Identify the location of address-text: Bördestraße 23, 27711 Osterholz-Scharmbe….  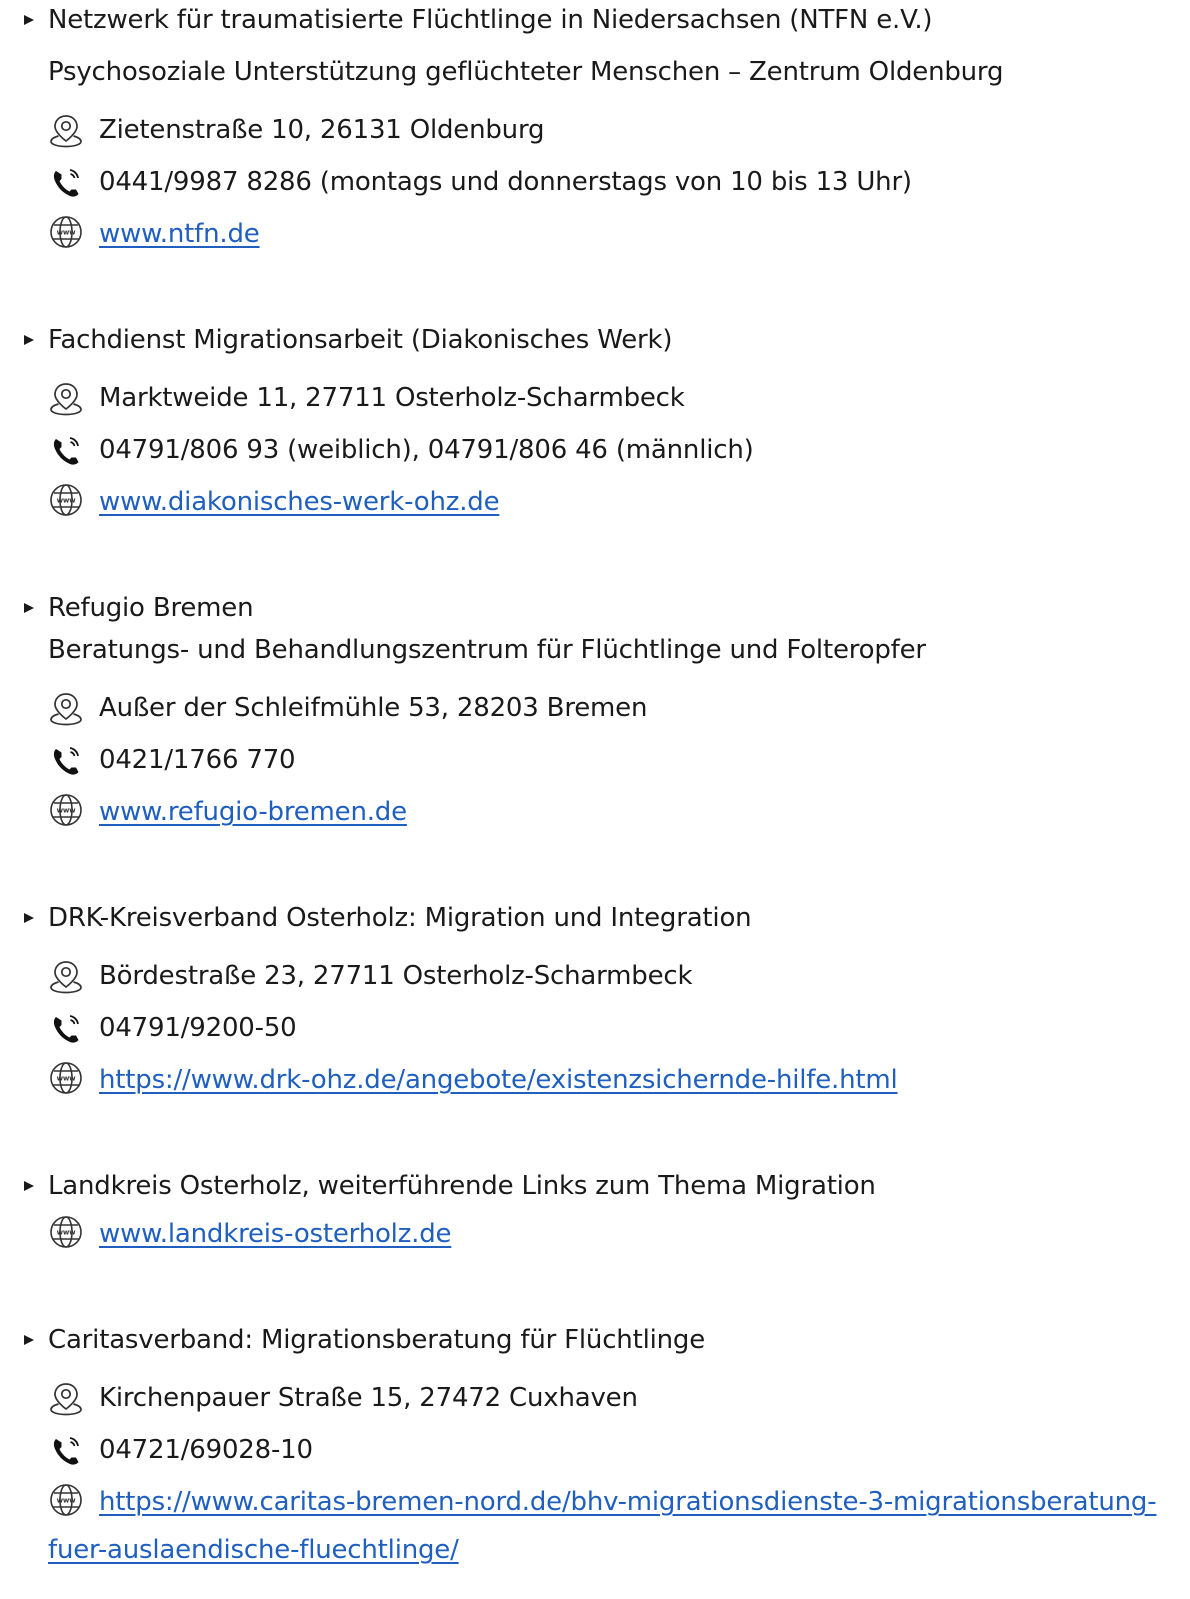
(396, 976).